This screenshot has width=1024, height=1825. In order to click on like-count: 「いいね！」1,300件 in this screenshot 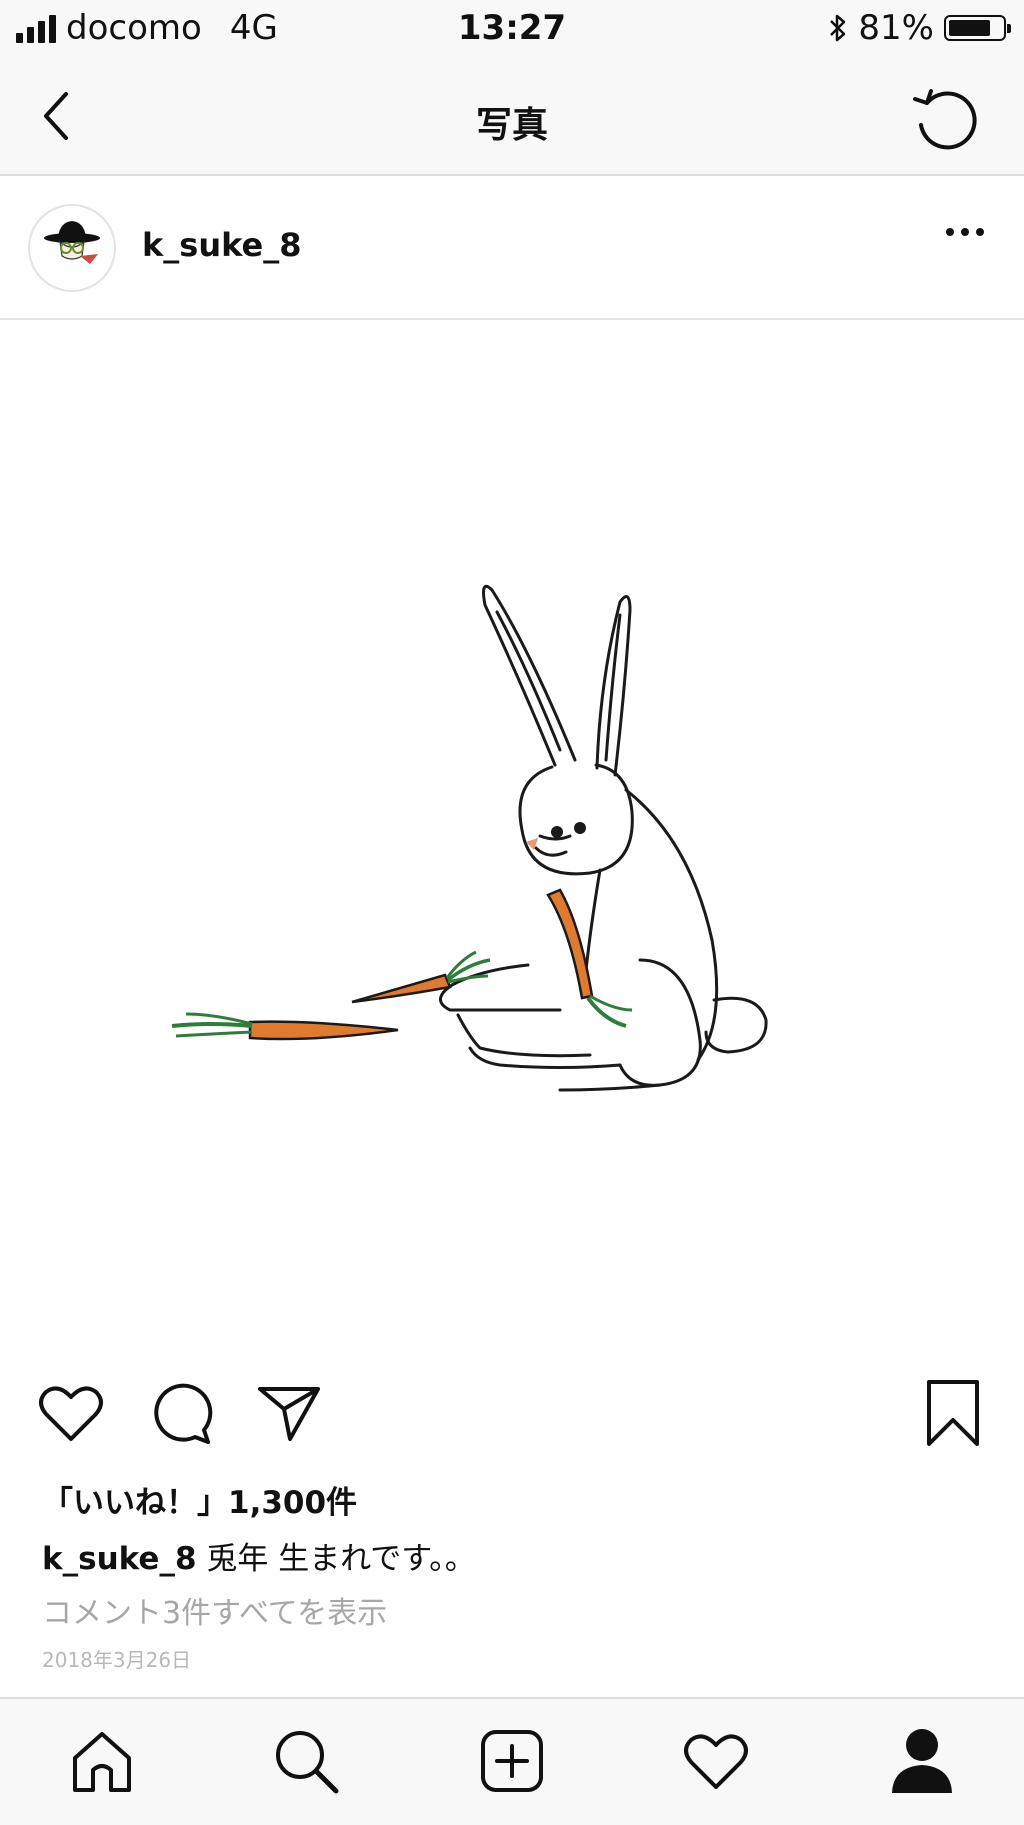, I will do `click(199, 1499)`.